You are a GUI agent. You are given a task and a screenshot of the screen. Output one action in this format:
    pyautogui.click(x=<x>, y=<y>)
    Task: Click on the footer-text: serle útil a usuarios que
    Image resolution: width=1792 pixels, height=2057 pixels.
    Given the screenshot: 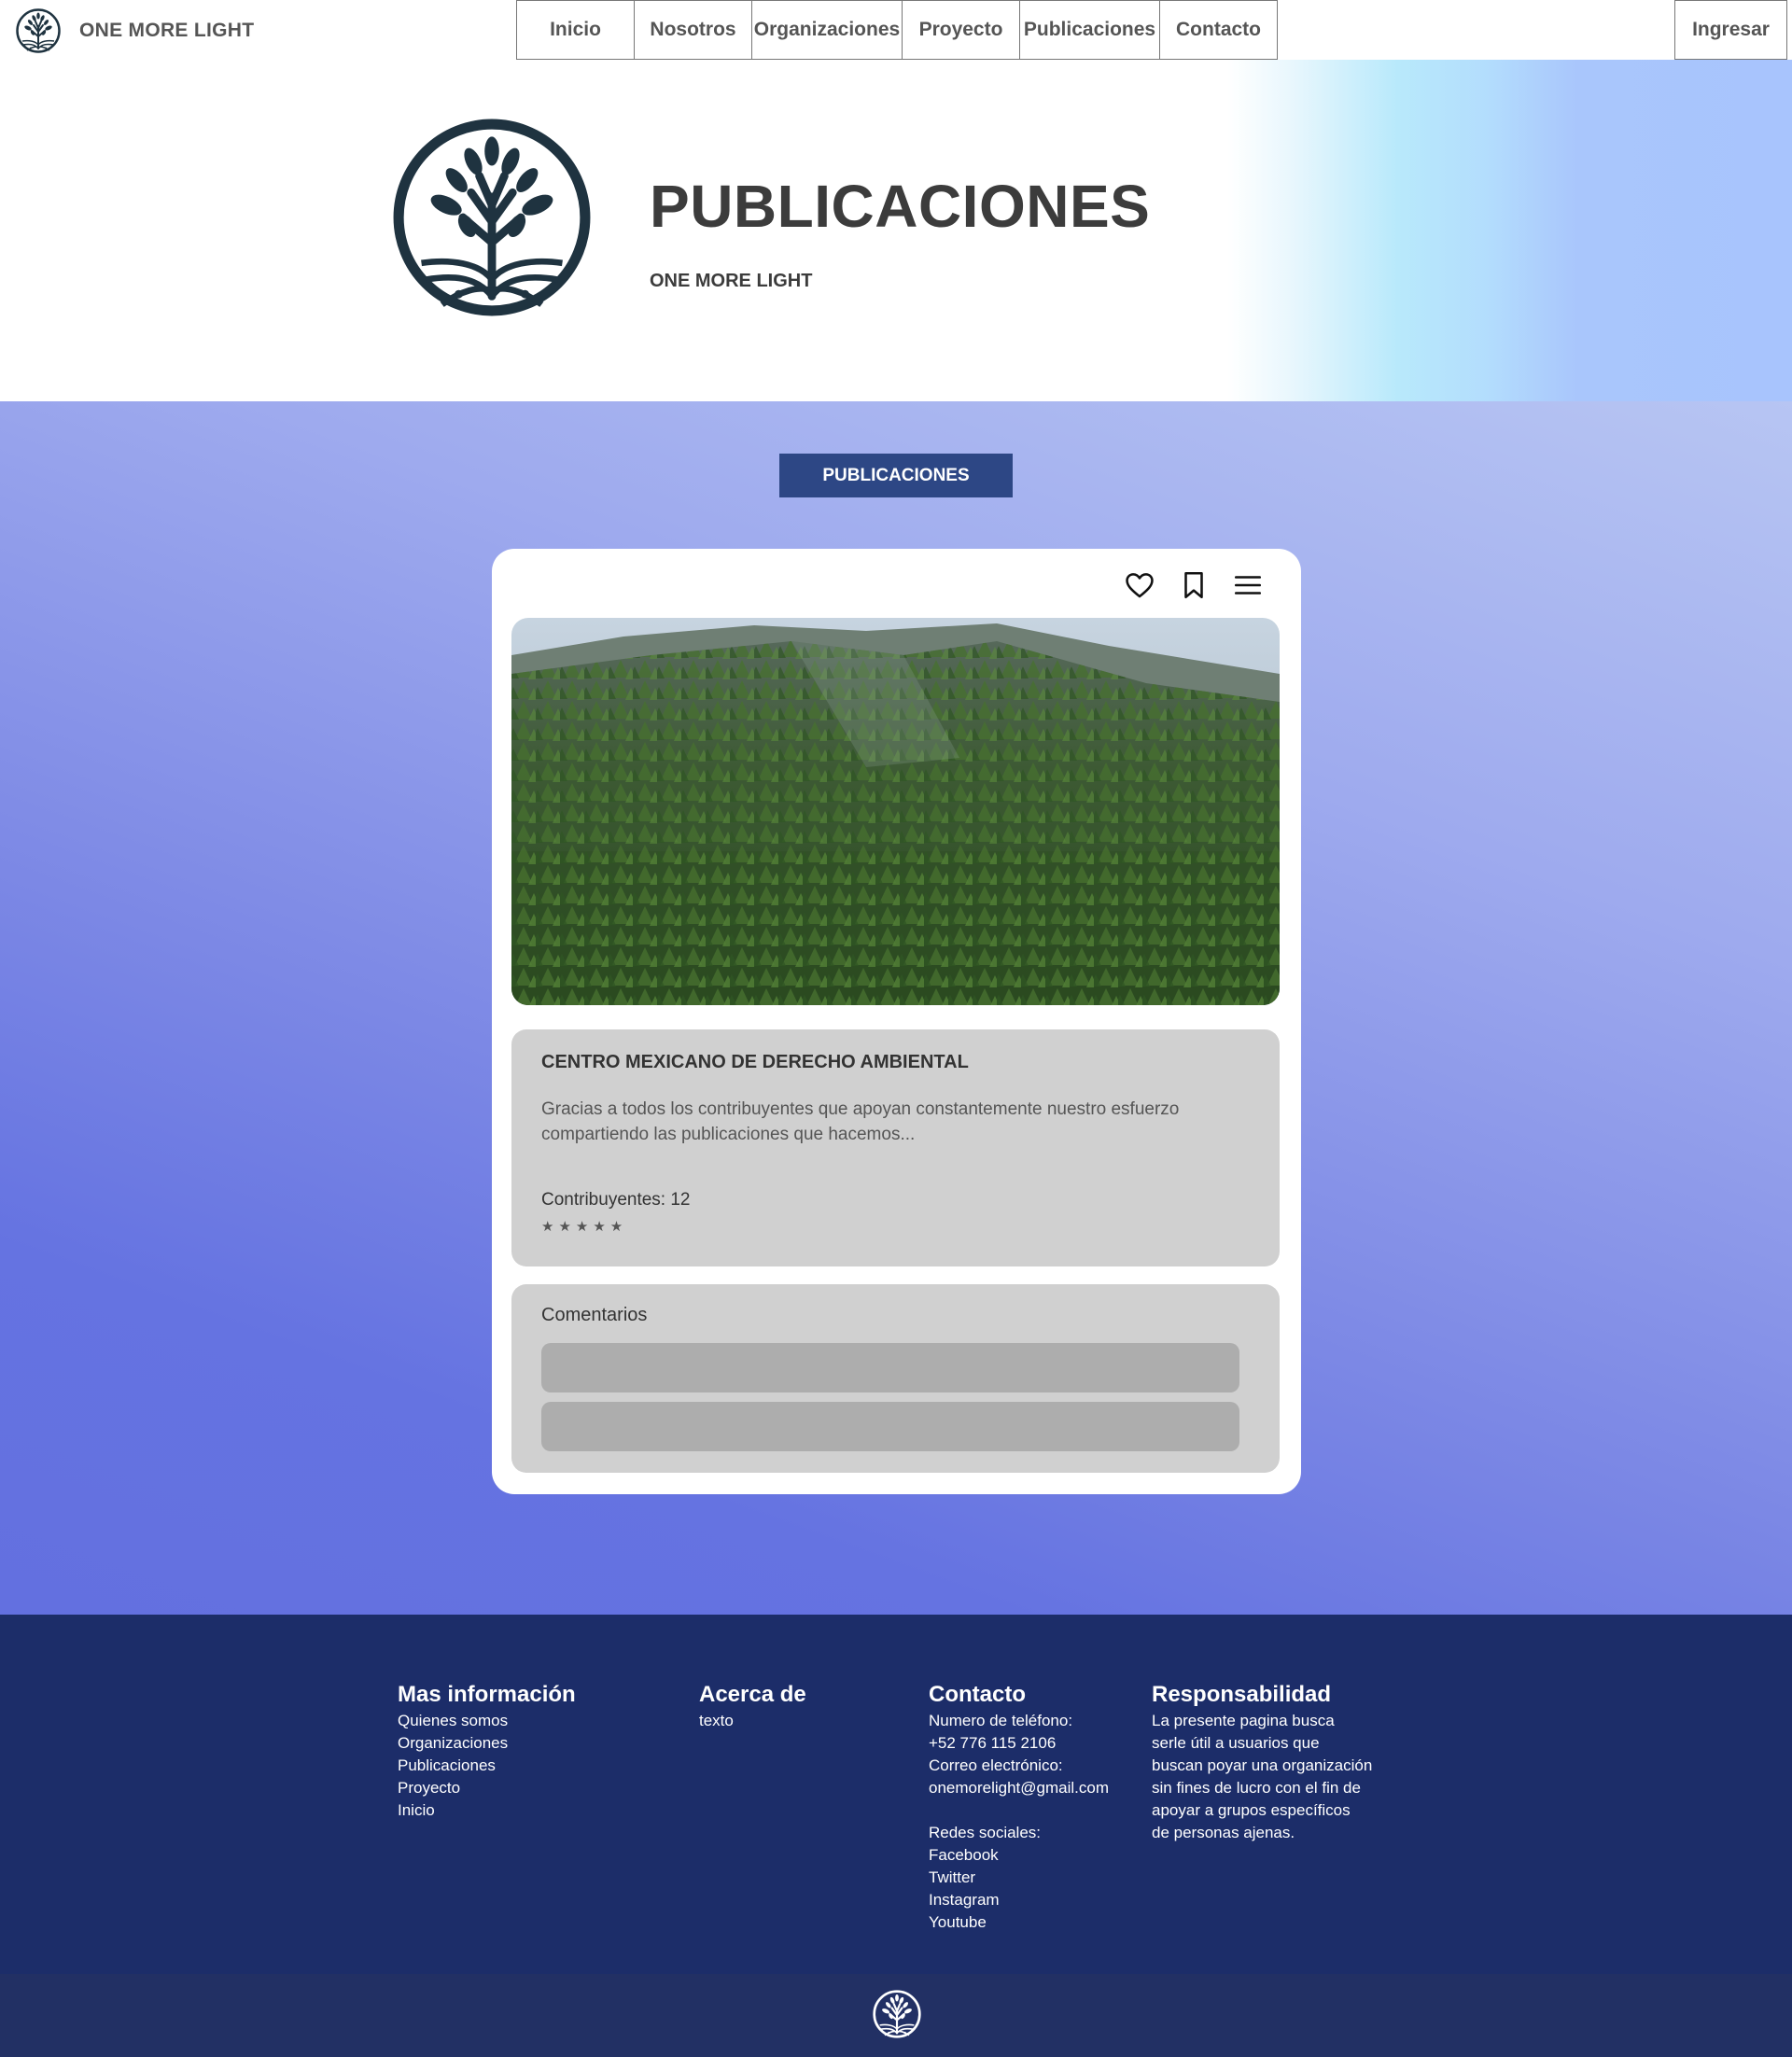 What is the action you would take?
    pyautogui.click(x=1236, y=1743)
    